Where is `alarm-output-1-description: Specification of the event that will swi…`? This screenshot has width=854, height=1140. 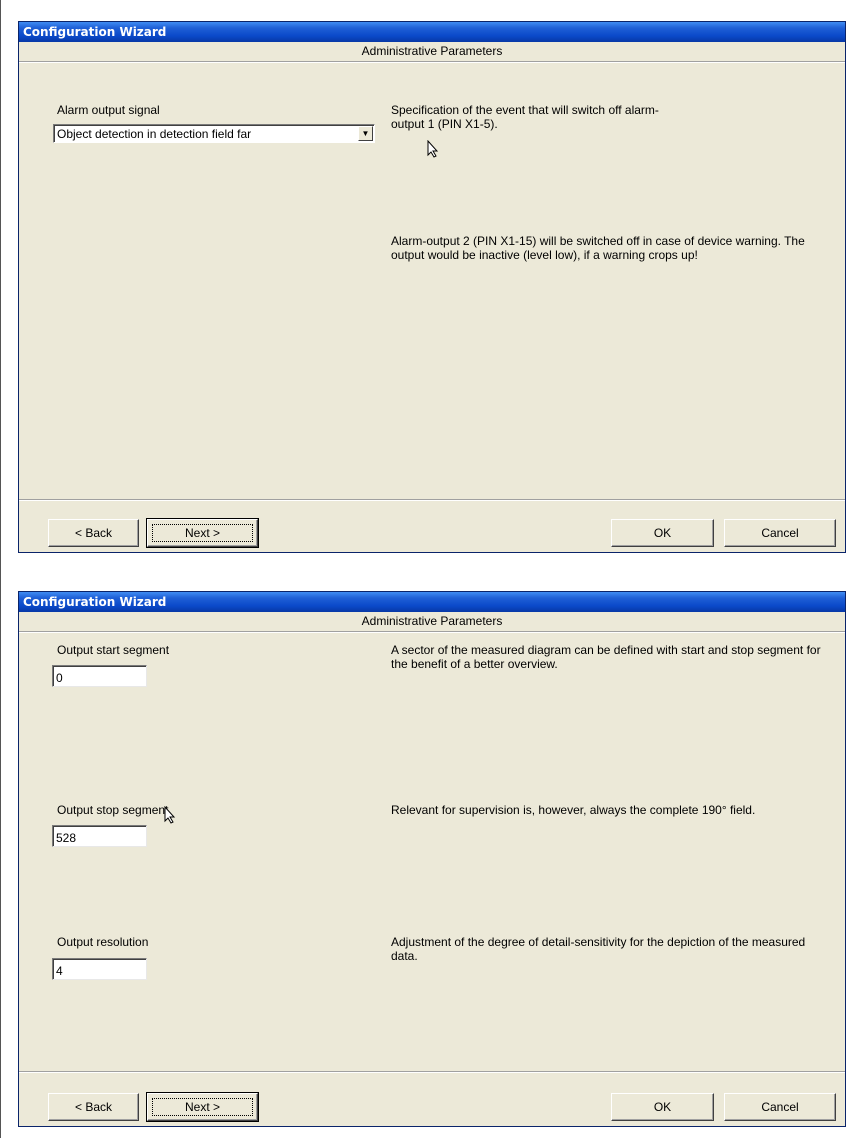 alarm-output-1-description: Specification of the event that will swi… is located at coordinates (525, 117).